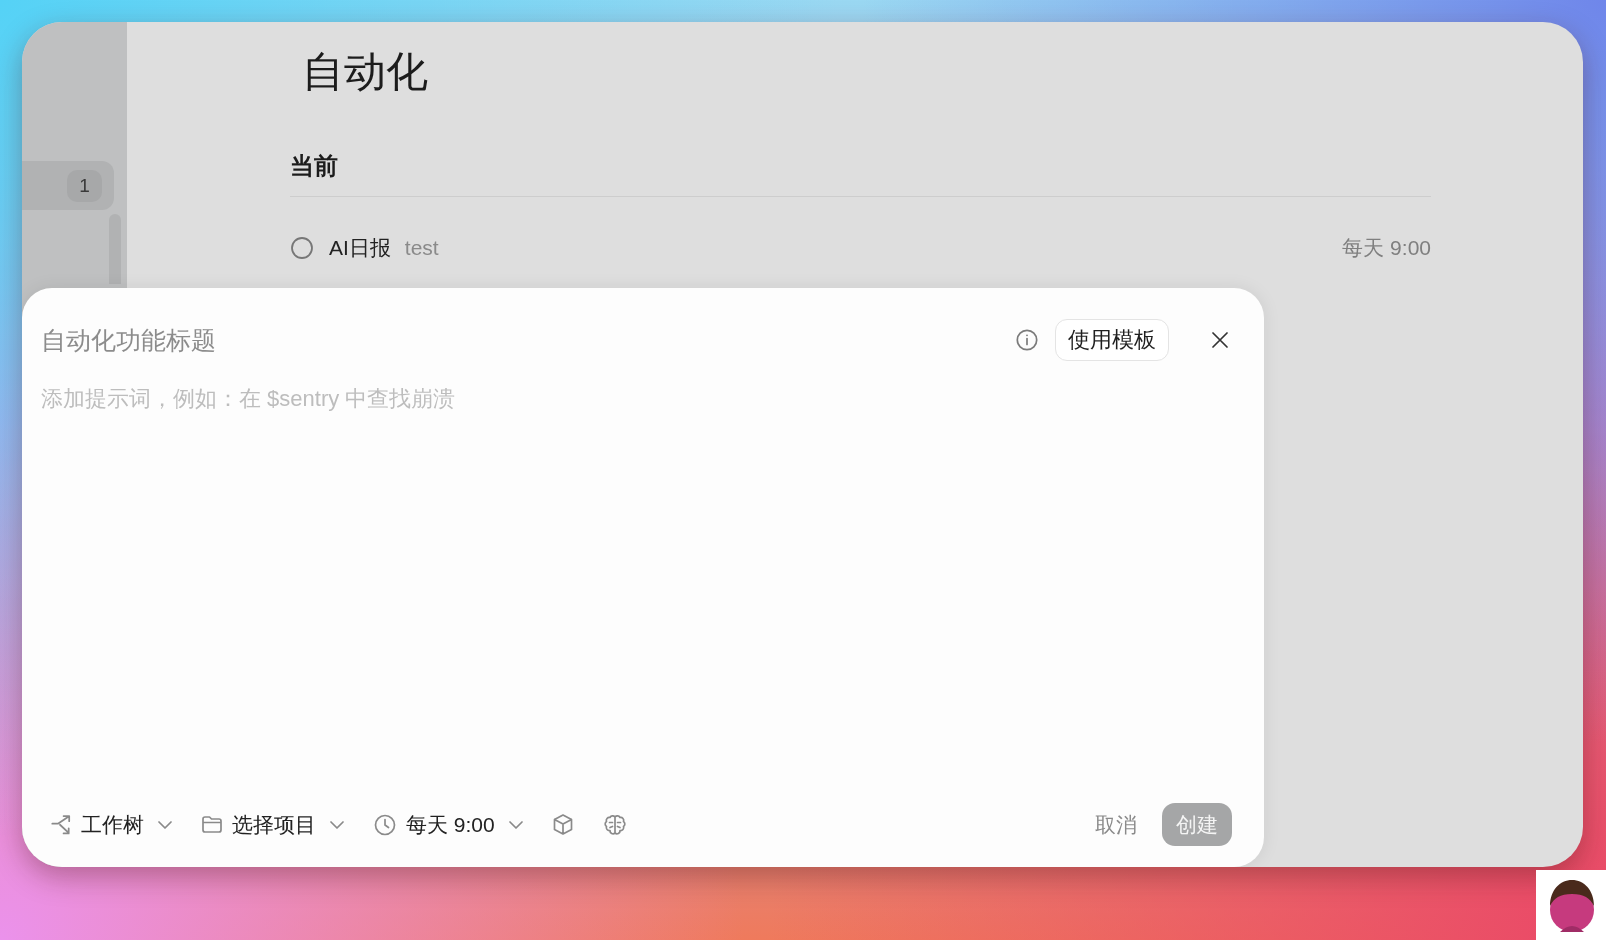 This screenshot has height=940, width=1606. I want to click on worktree-dropdown: 工作树, so click(111, 824).